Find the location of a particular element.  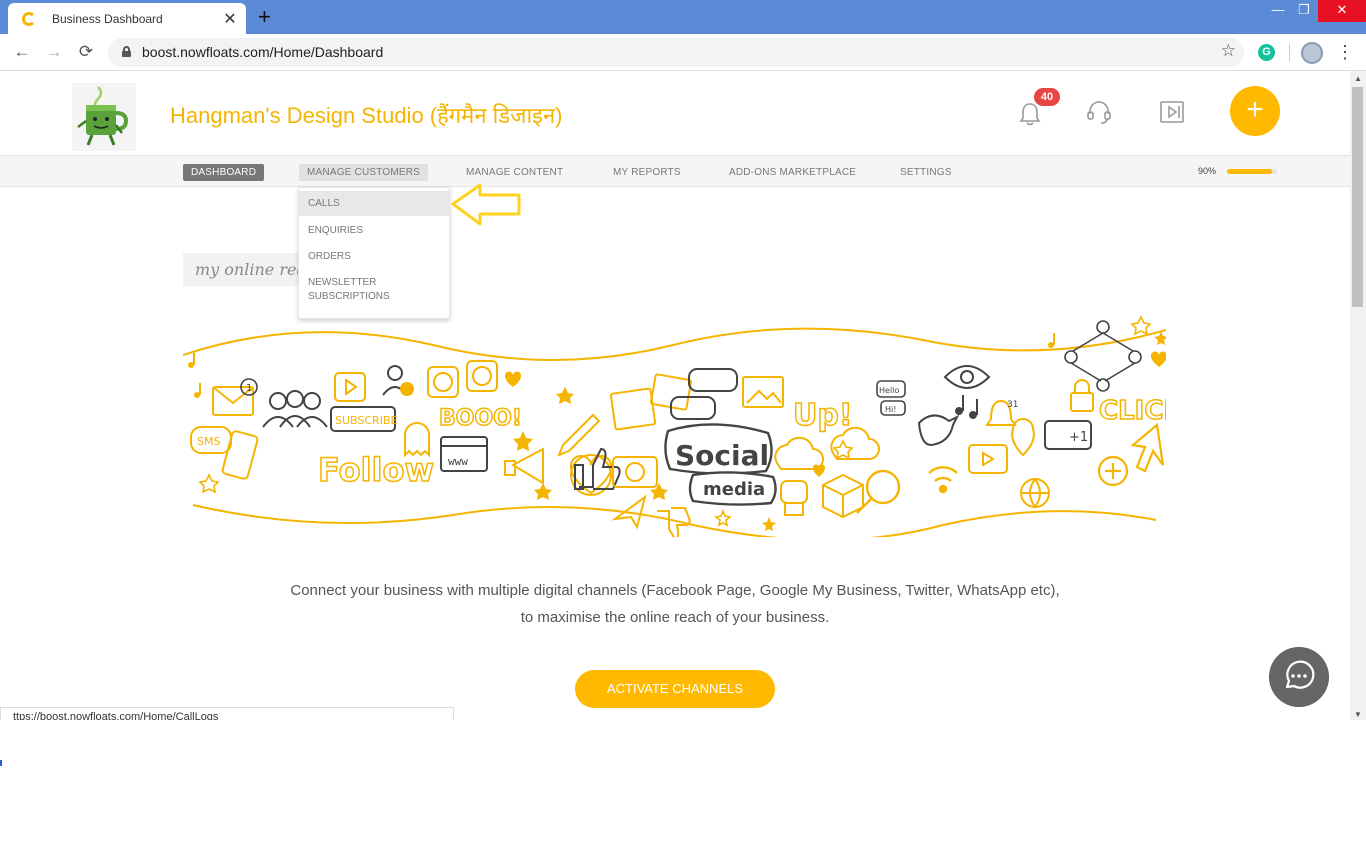

play-icon is located at coordinates (350, 387).